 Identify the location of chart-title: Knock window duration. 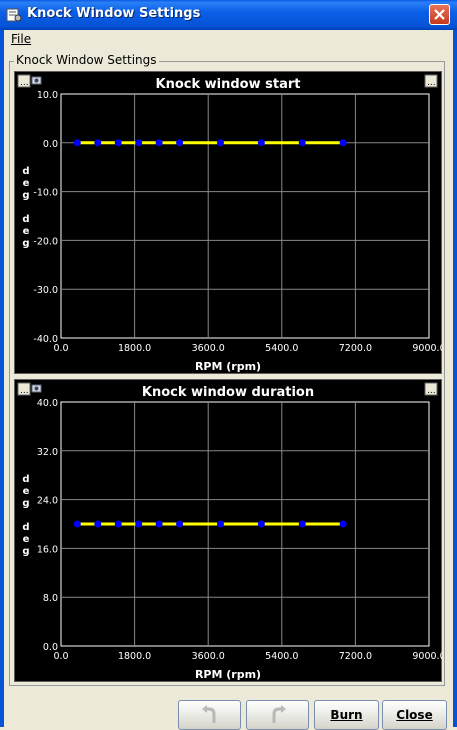
(228, 392).